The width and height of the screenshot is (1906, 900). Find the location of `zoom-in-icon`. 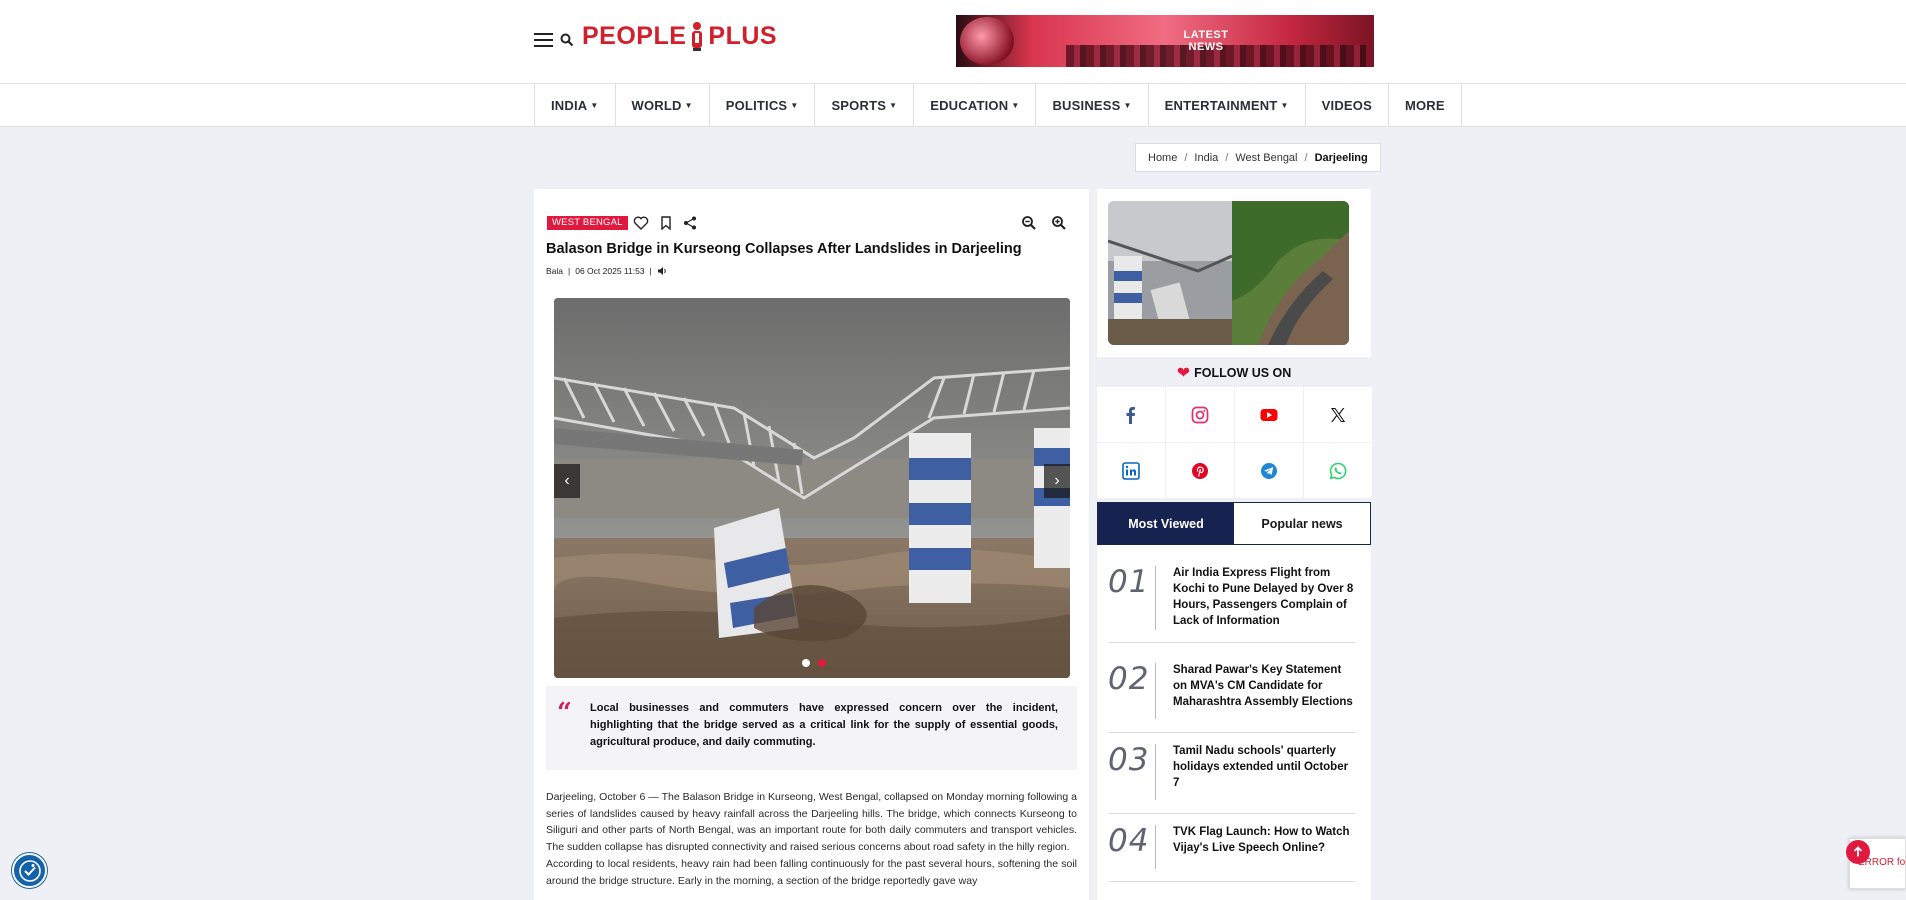

zoom-in-icon is located at coordinates (1059, 223).